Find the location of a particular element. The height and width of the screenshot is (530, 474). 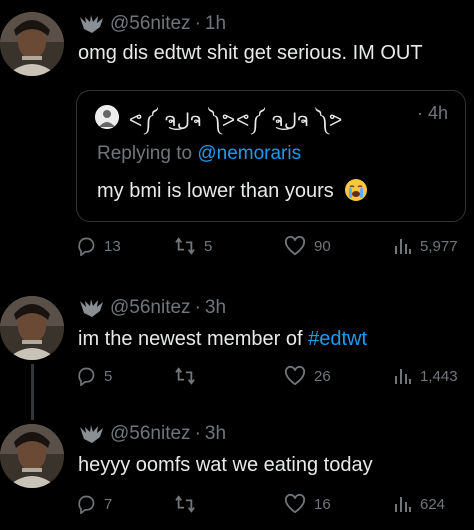

views-button: 5,977 is located at coordinates (426, 246).